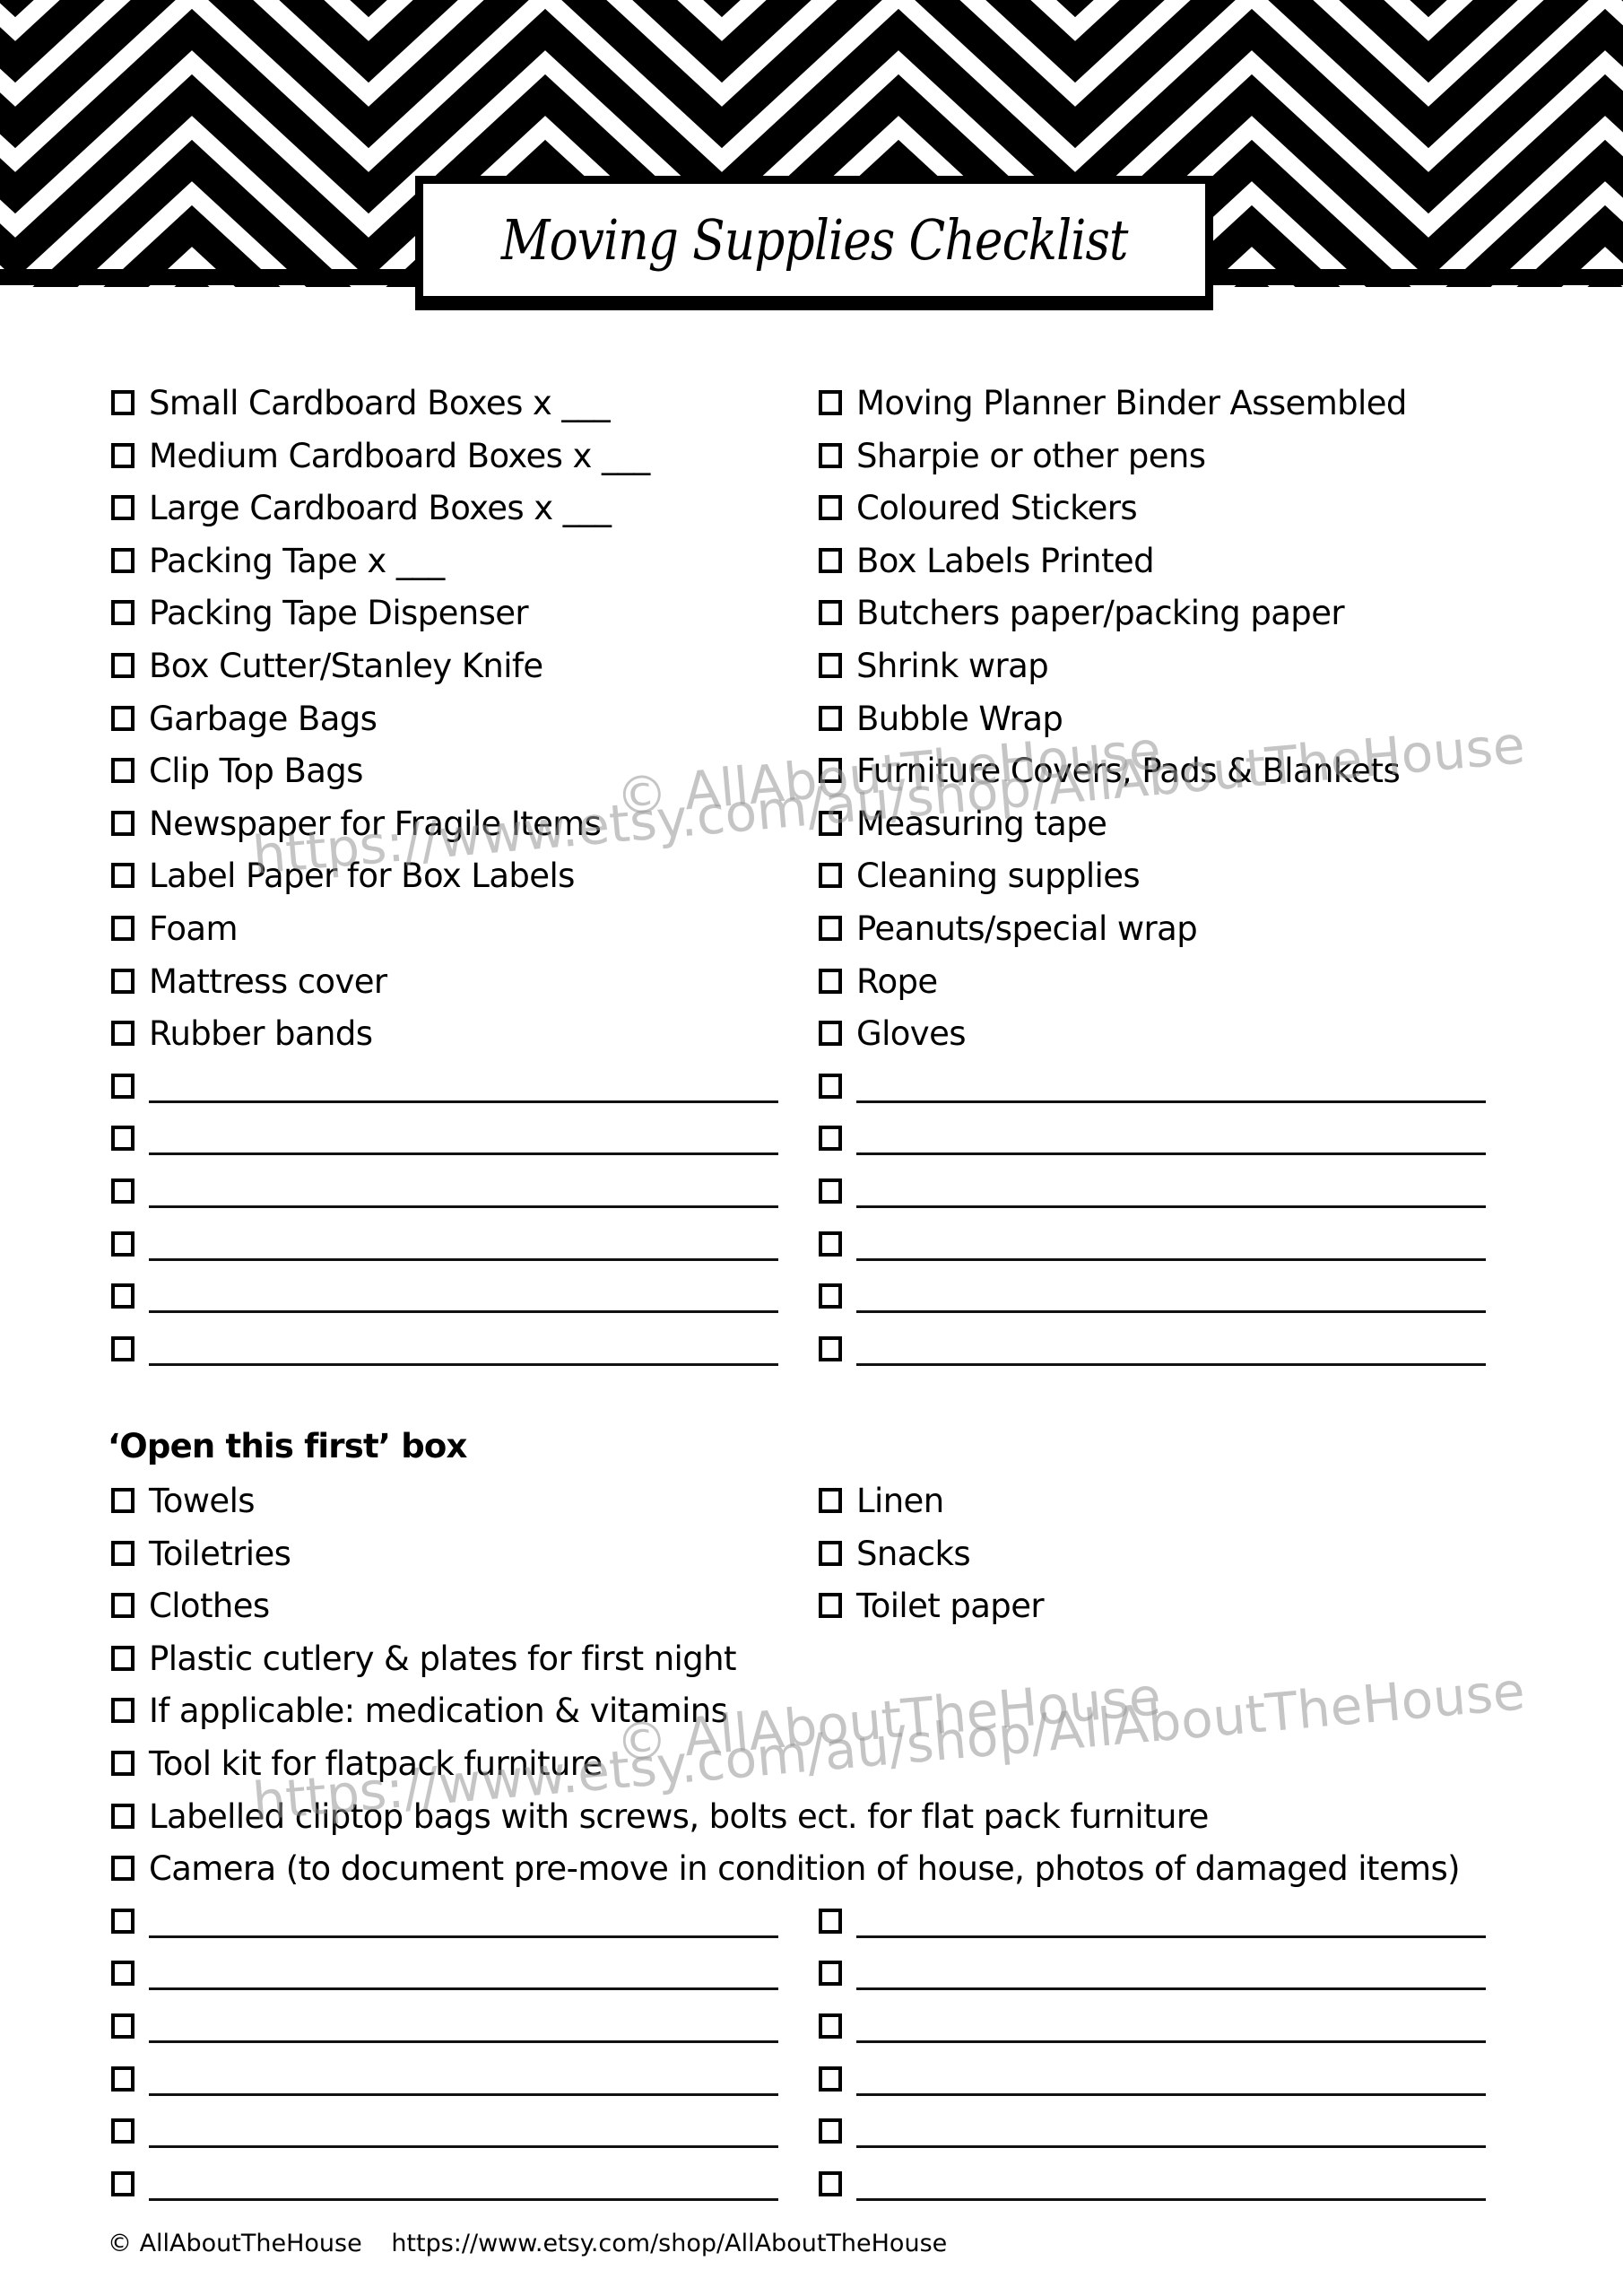 Image resolution: width=1623 pixels, height=2296 pixels. What do you see at coordinates (194, 928) in the screenshot?
I see `item-label: Foam` at bounding box center [194, 928].